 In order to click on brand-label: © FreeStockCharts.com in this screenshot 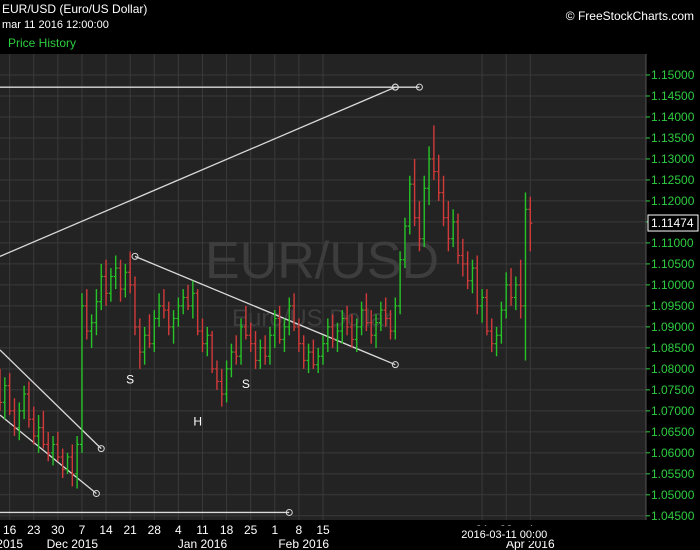, I will do `click(629, 16)`.